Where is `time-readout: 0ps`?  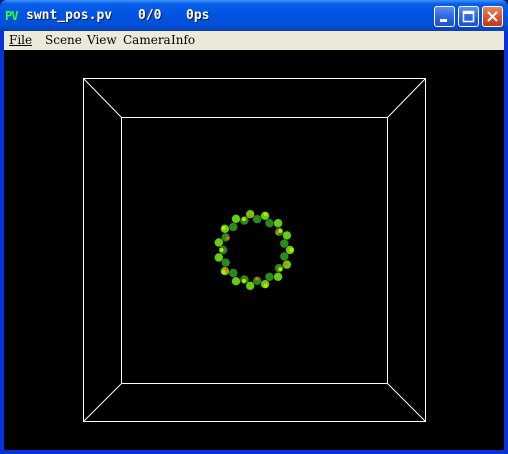
time-readout: 0ps is located at coordinates (198, 15).